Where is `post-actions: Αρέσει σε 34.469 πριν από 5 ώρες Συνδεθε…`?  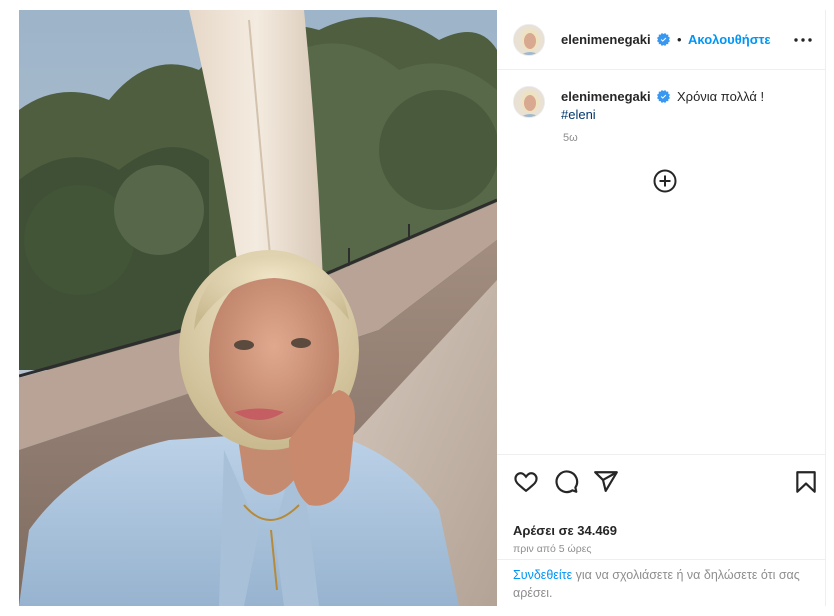
post-actions: Αρέσει σε 34.469 πριν από 5 ώρες Συνδεθε… is located at coordinates (661, 530).